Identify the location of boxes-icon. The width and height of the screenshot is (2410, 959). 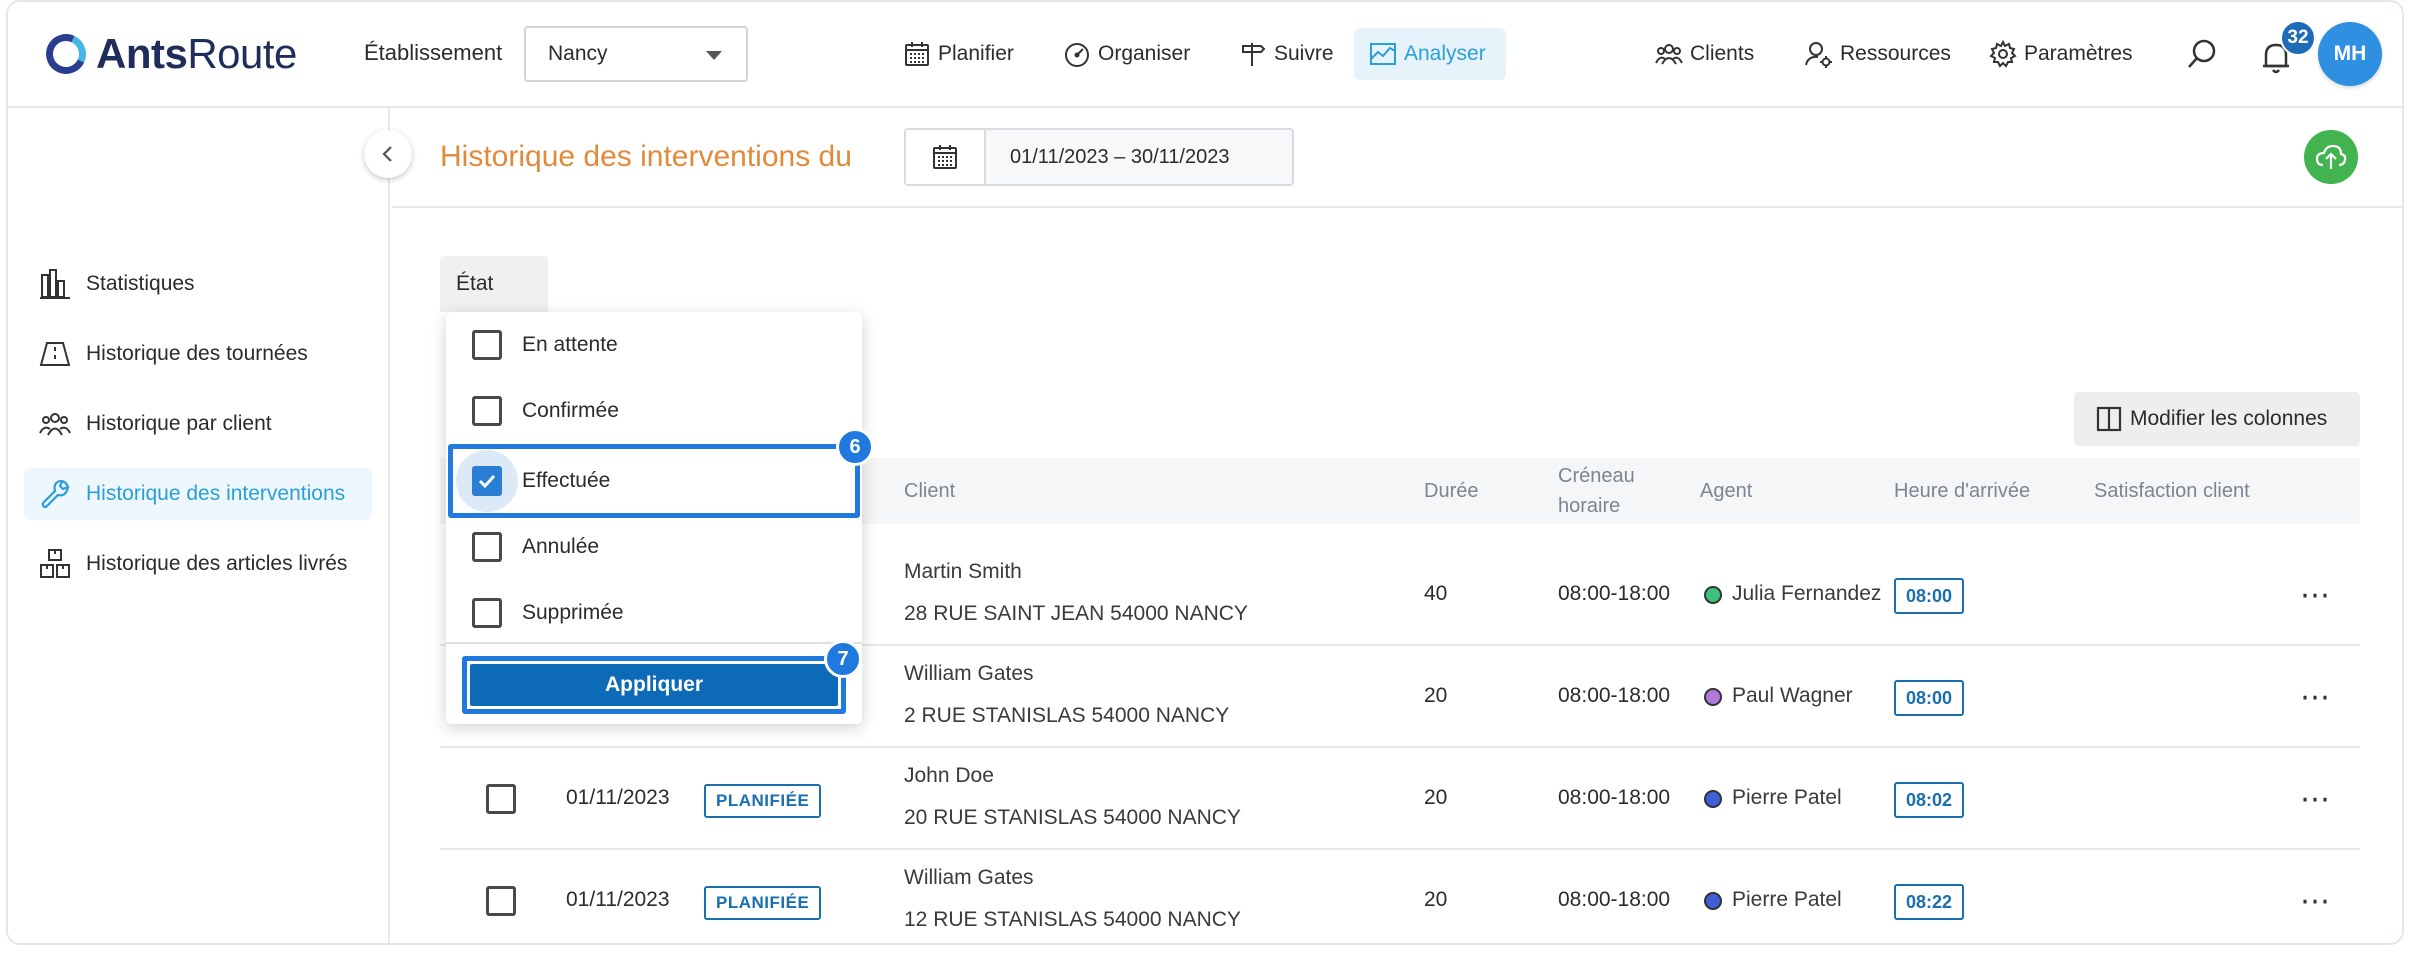
(55, 563).